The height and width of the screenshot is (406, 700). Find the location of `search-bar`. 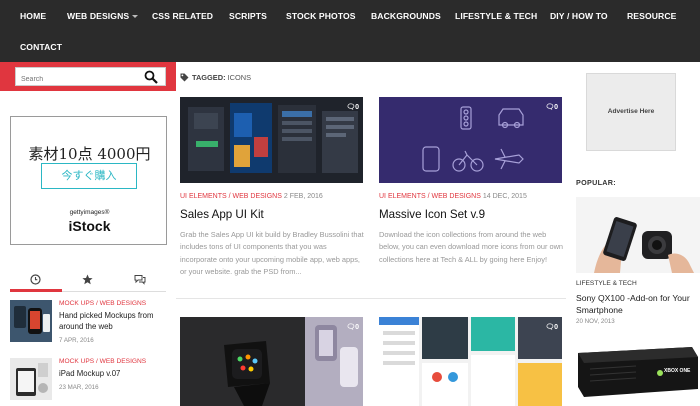

search-bar is located at coordinates (88, 76).